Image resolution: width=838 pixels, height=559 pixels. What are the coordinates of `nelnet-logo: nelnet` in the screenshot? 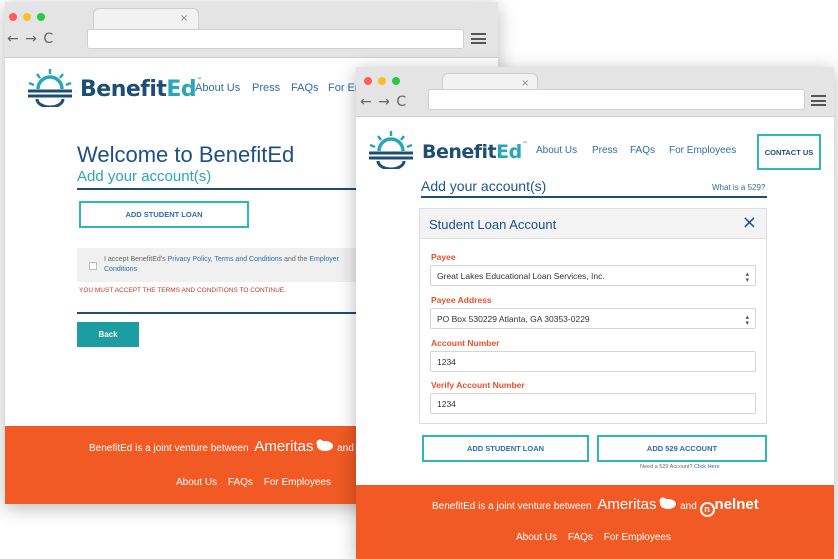 It's located at (736, 504).